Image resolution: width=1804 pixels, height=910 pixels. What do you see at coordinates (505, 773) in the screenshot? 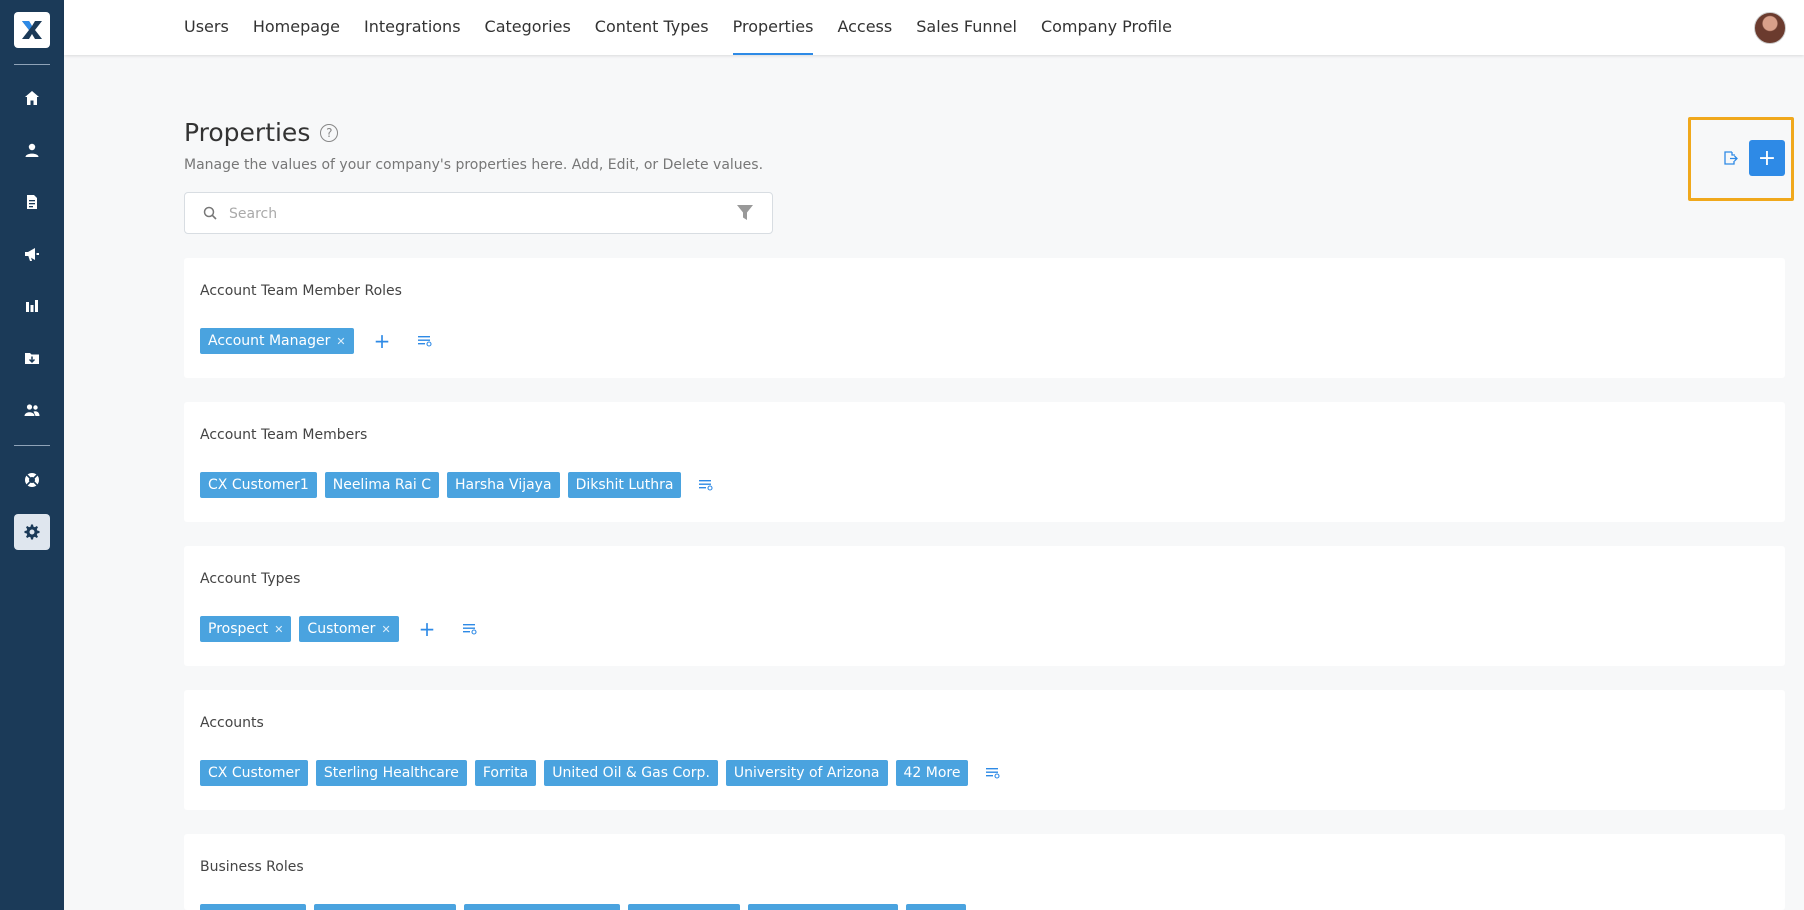
I see `value-chip: Forrita` at bounding box center [505, 773].